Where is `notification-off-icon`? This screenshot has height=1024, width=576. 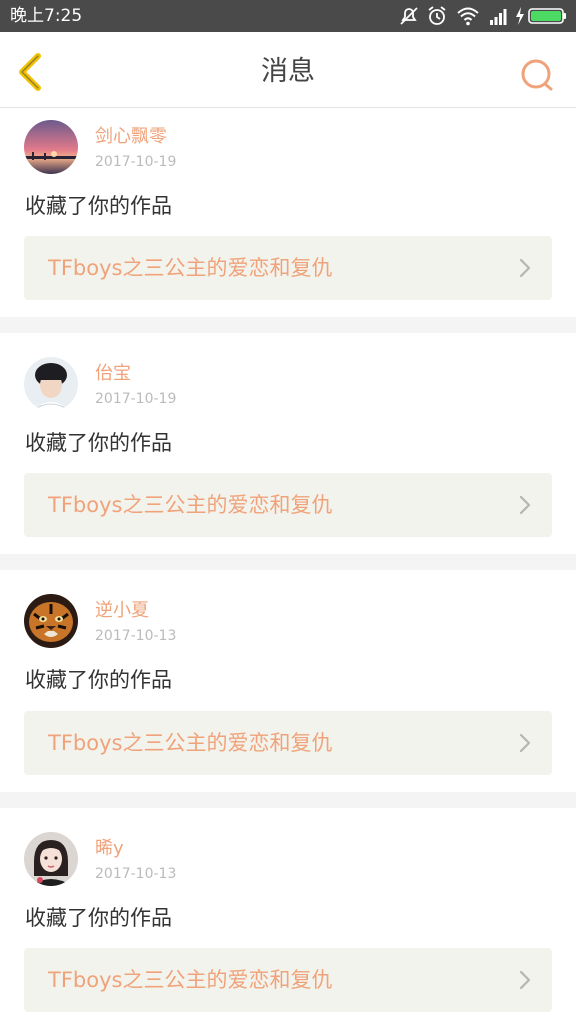
notification-off-icon is located at coordinates (409, 16).